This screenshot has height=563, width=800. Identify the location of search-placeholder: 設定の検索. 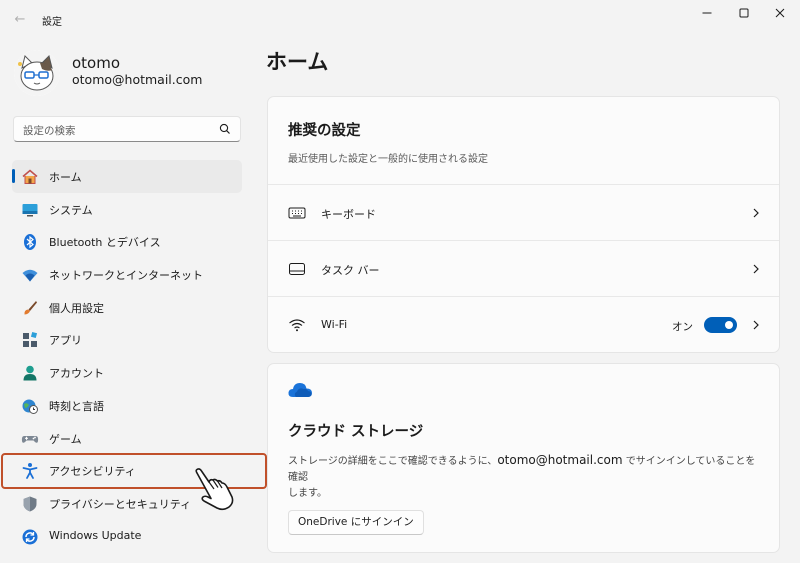
(49, 131).